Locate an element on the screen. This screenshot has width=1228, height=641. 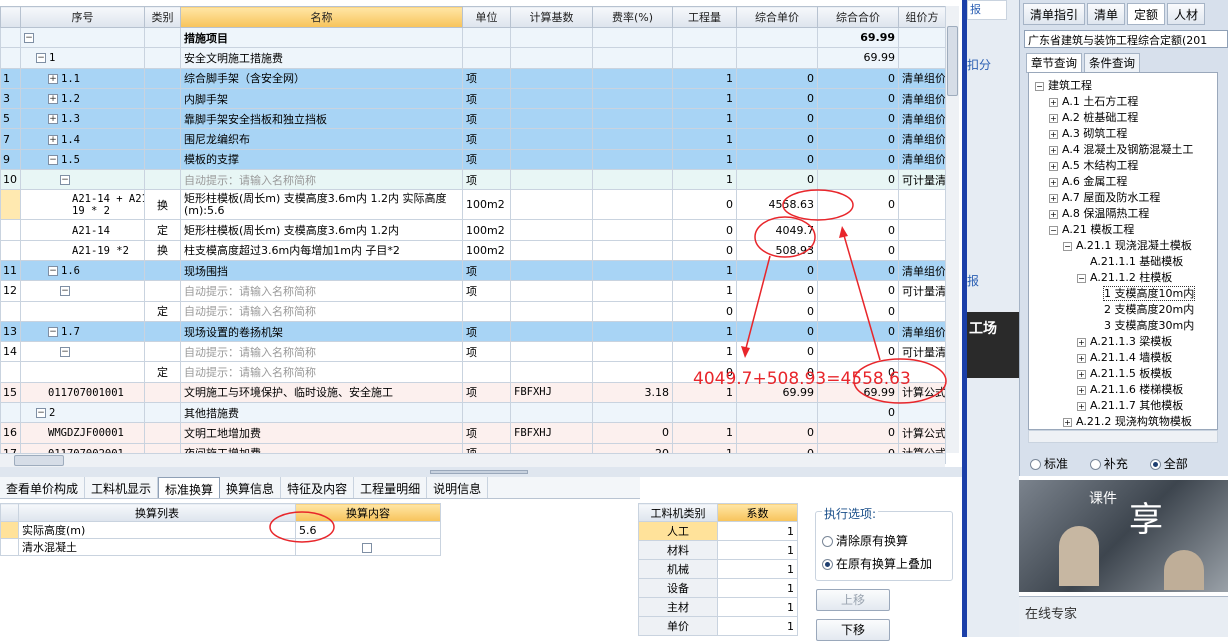
row-code-cell: +1.4 is located at coordinates (82, 139).